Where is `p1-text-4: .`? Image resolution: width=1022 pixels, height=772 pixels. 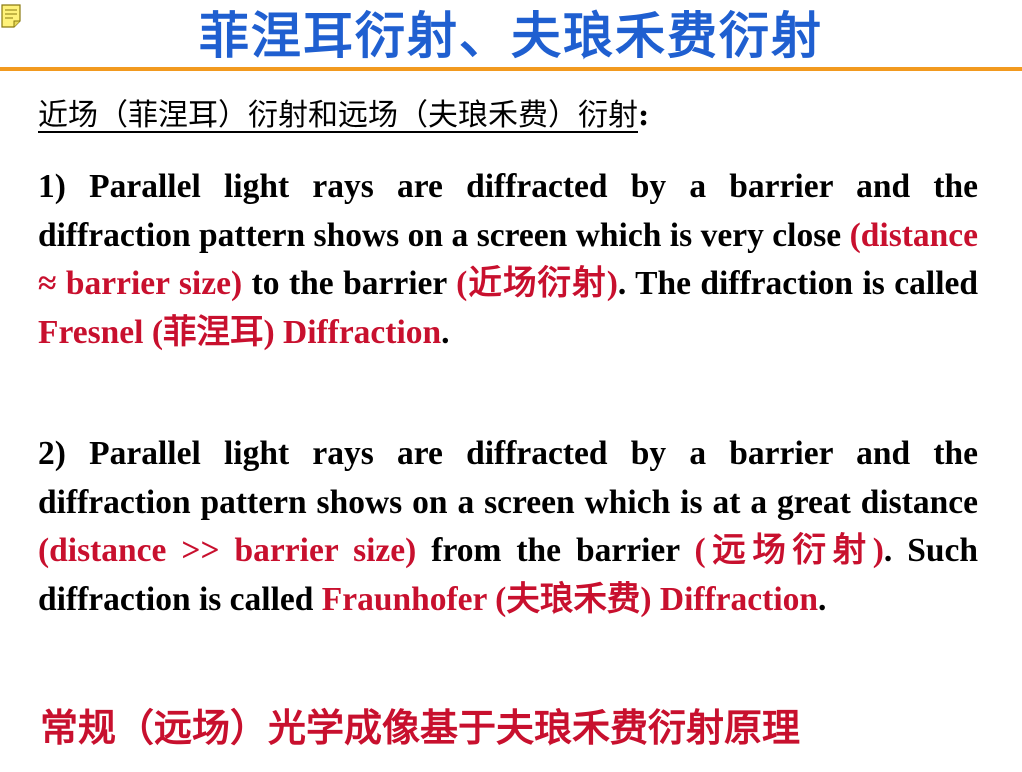 p1-text-4: . is located at coordinates (445, 332).